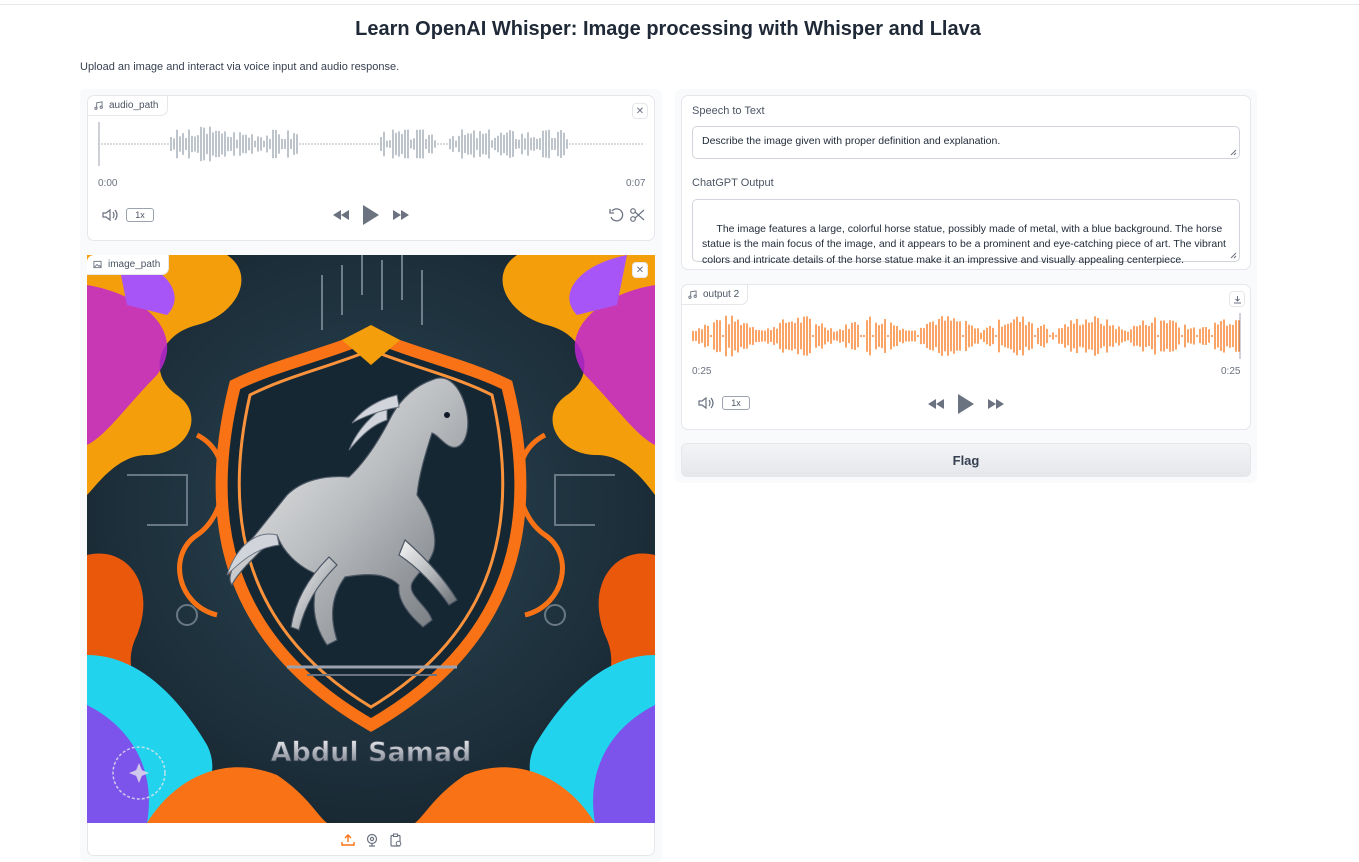 This screenshot has width=1359, height=862. What do you see at coordinates (371, 752) in the screenshot?
I see `artwork-signature-text: Abdul Samad` at bounding box center [371, 752].